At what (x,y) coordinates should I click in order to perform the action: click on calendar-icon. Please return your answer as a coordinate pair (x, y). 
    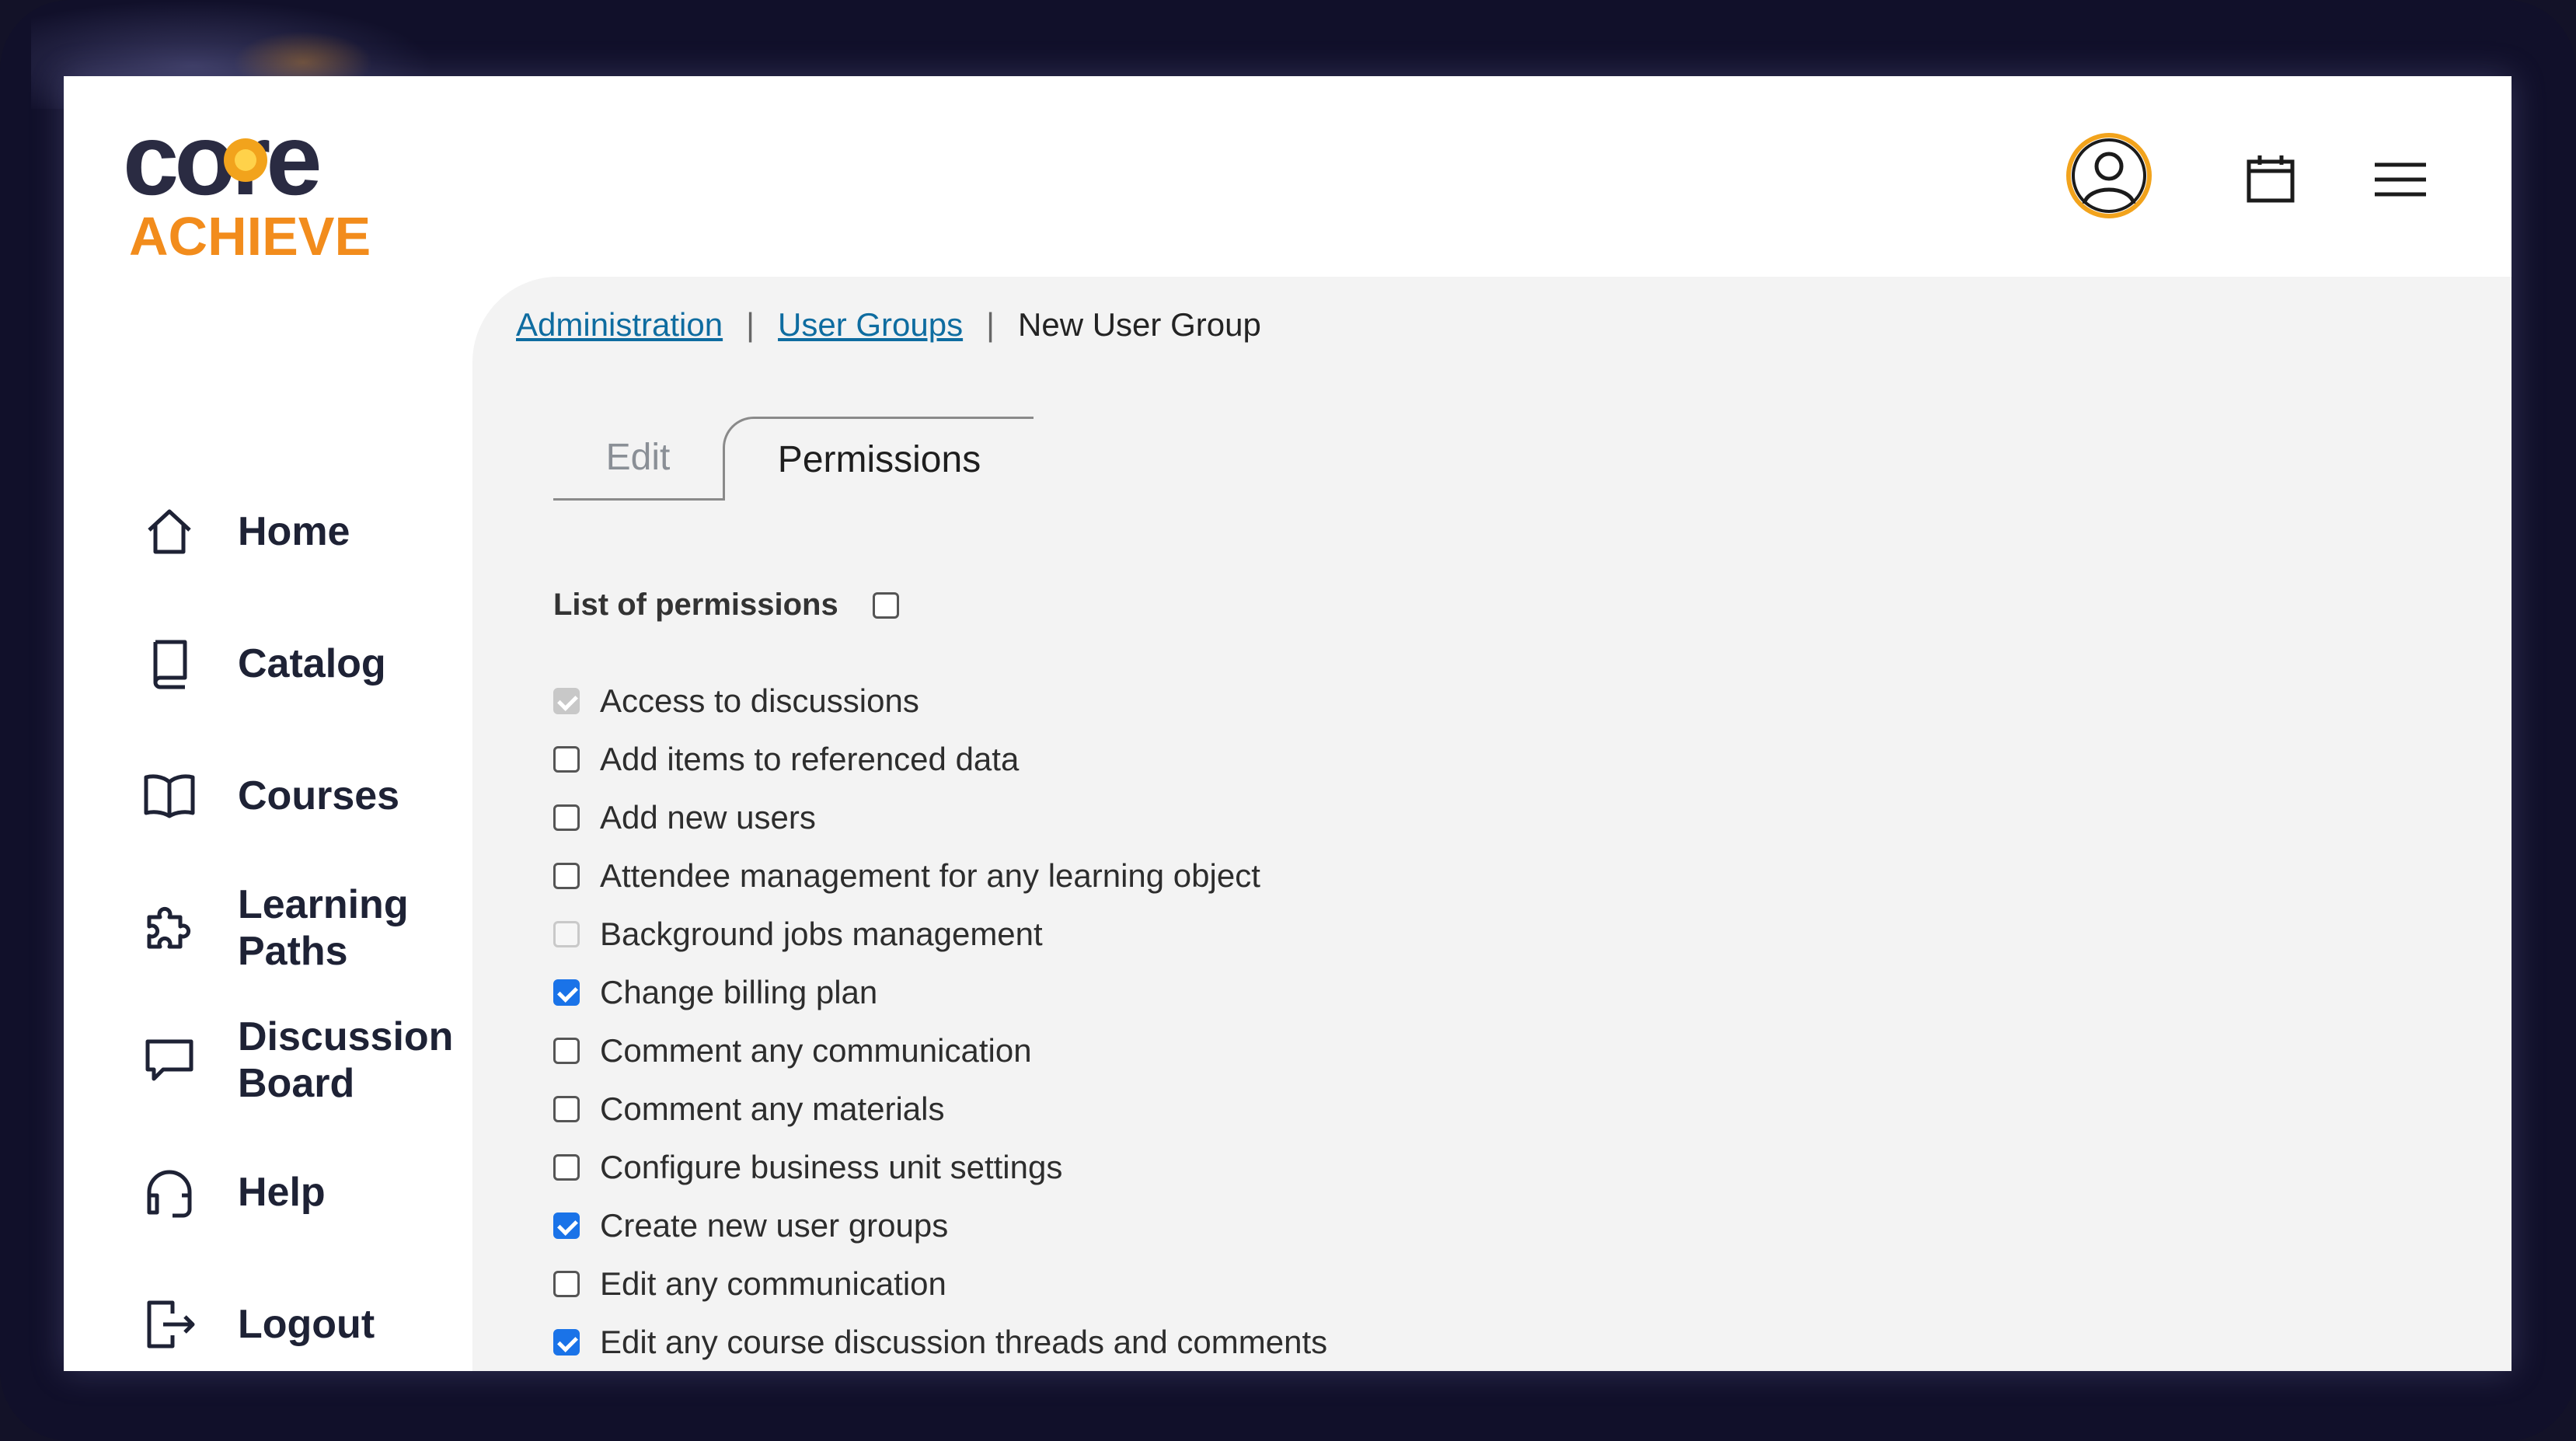
    Looking at the image, I should click on (2270, 179).